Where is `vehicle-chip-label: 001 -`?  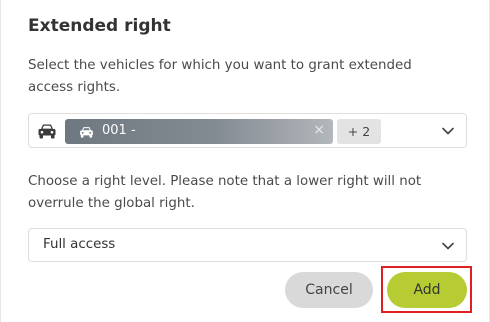 vehicle-chip-label: 001 - is located at coordinates (119, 130).